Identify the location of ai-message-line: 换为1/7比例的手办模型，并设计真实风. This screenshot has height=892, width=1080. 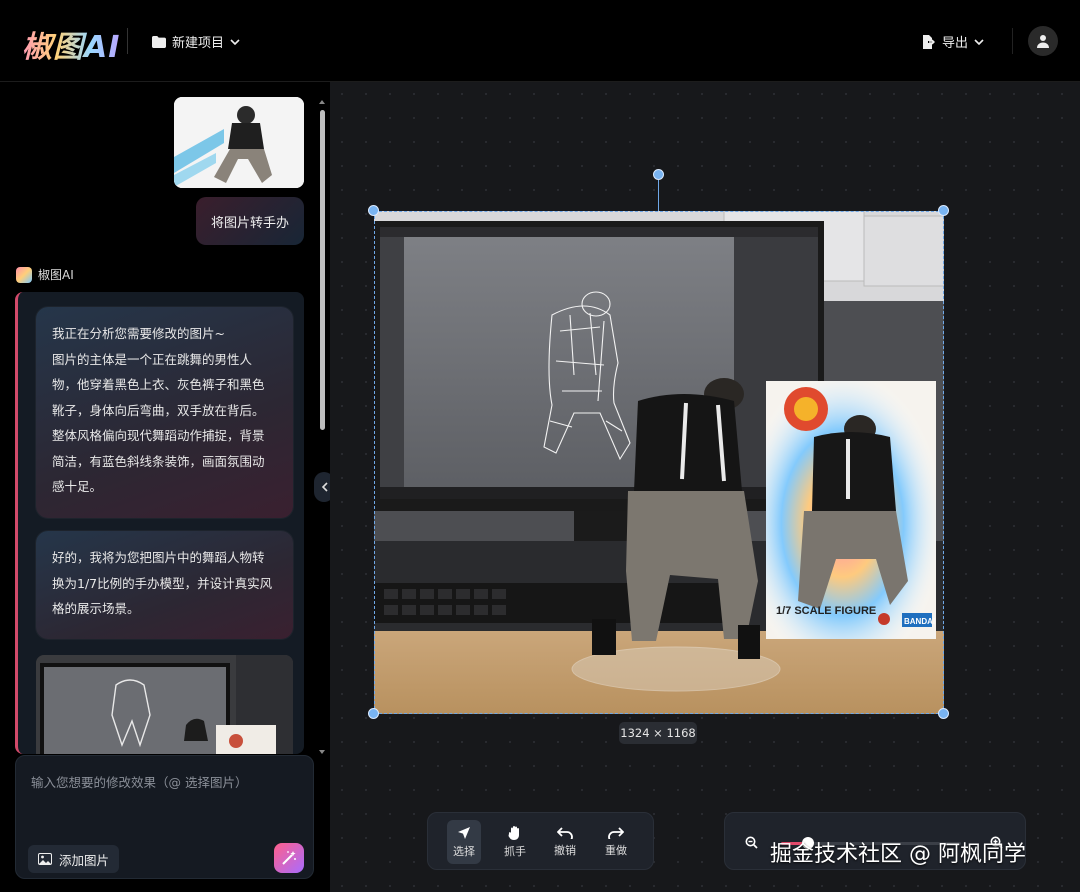
(162, 583).